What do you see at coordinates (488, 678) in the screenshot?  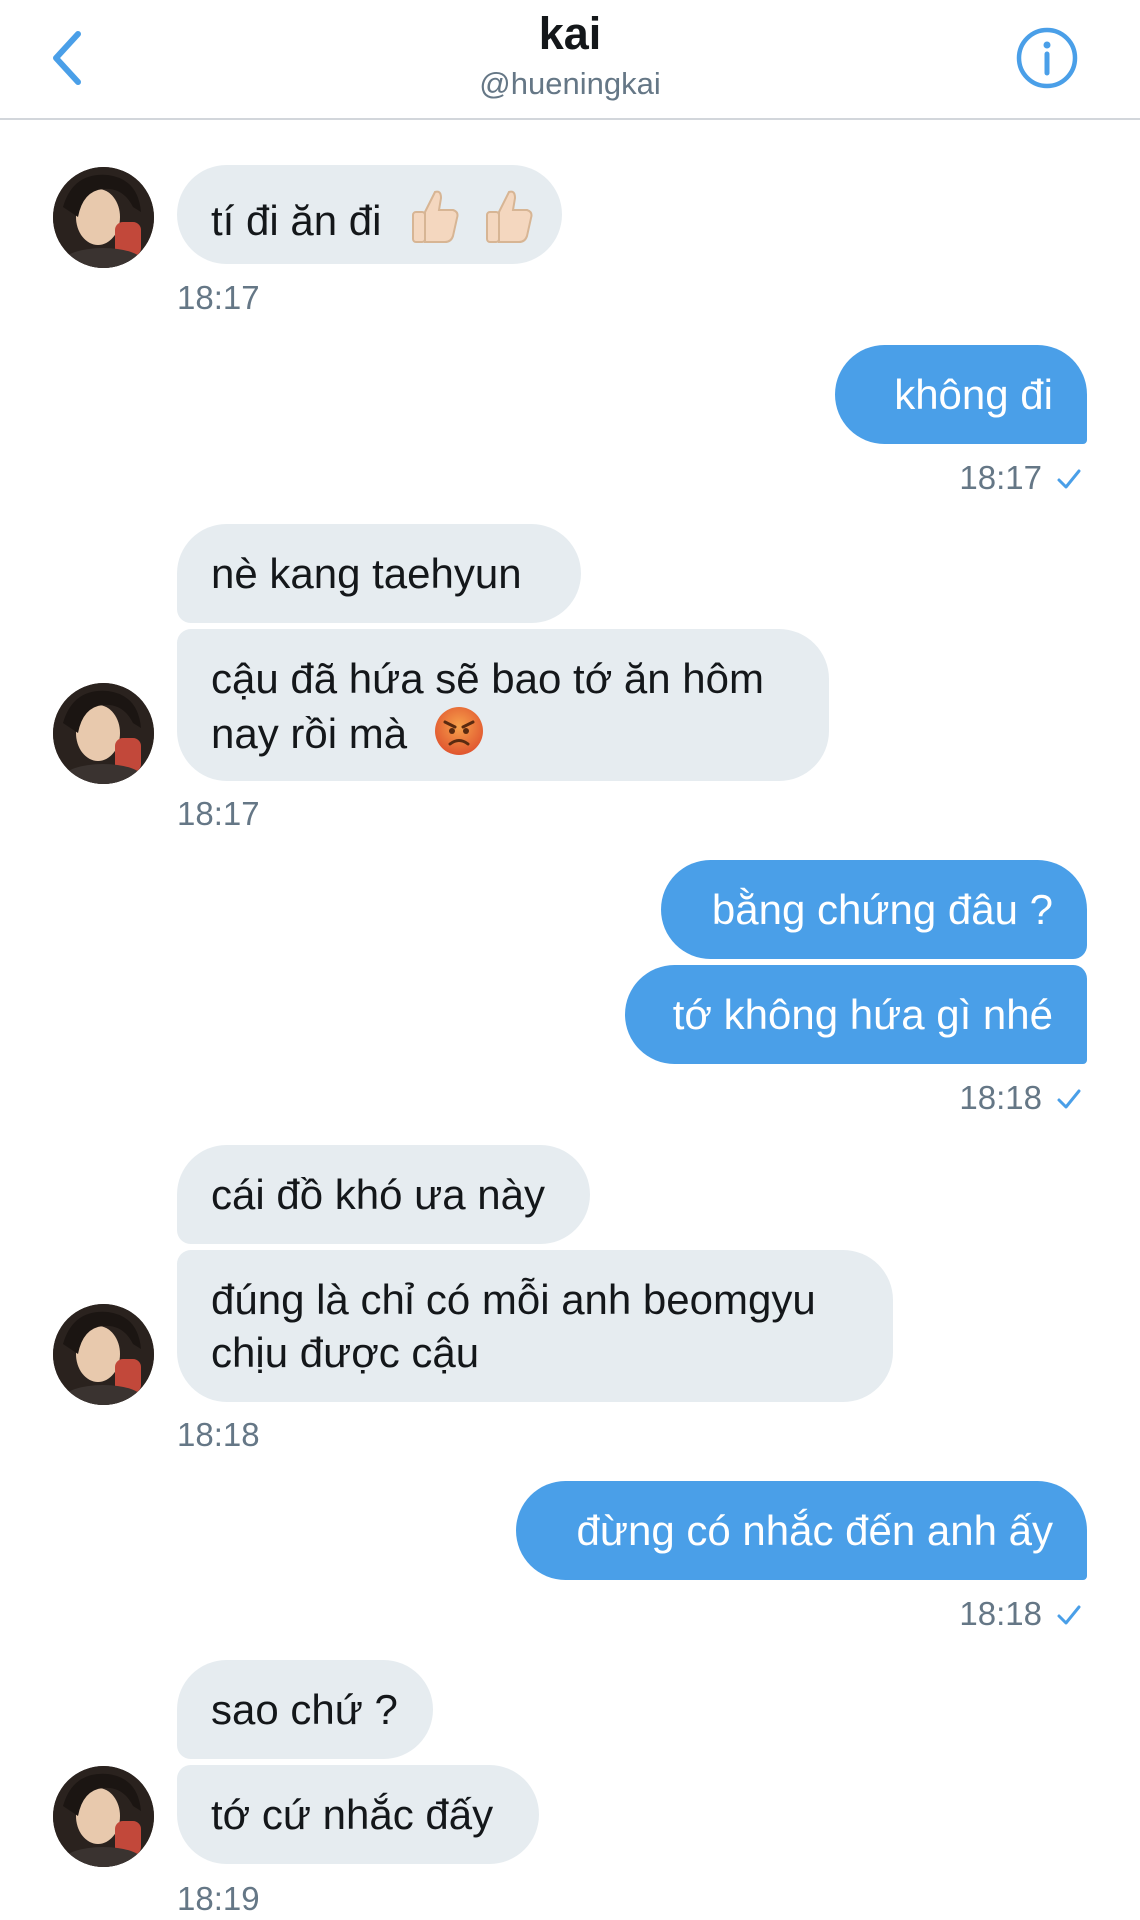 I see `message-text-line: cậu đã hứa sẽ bao tớ ăn hôm` at bounding box center [488, 678].